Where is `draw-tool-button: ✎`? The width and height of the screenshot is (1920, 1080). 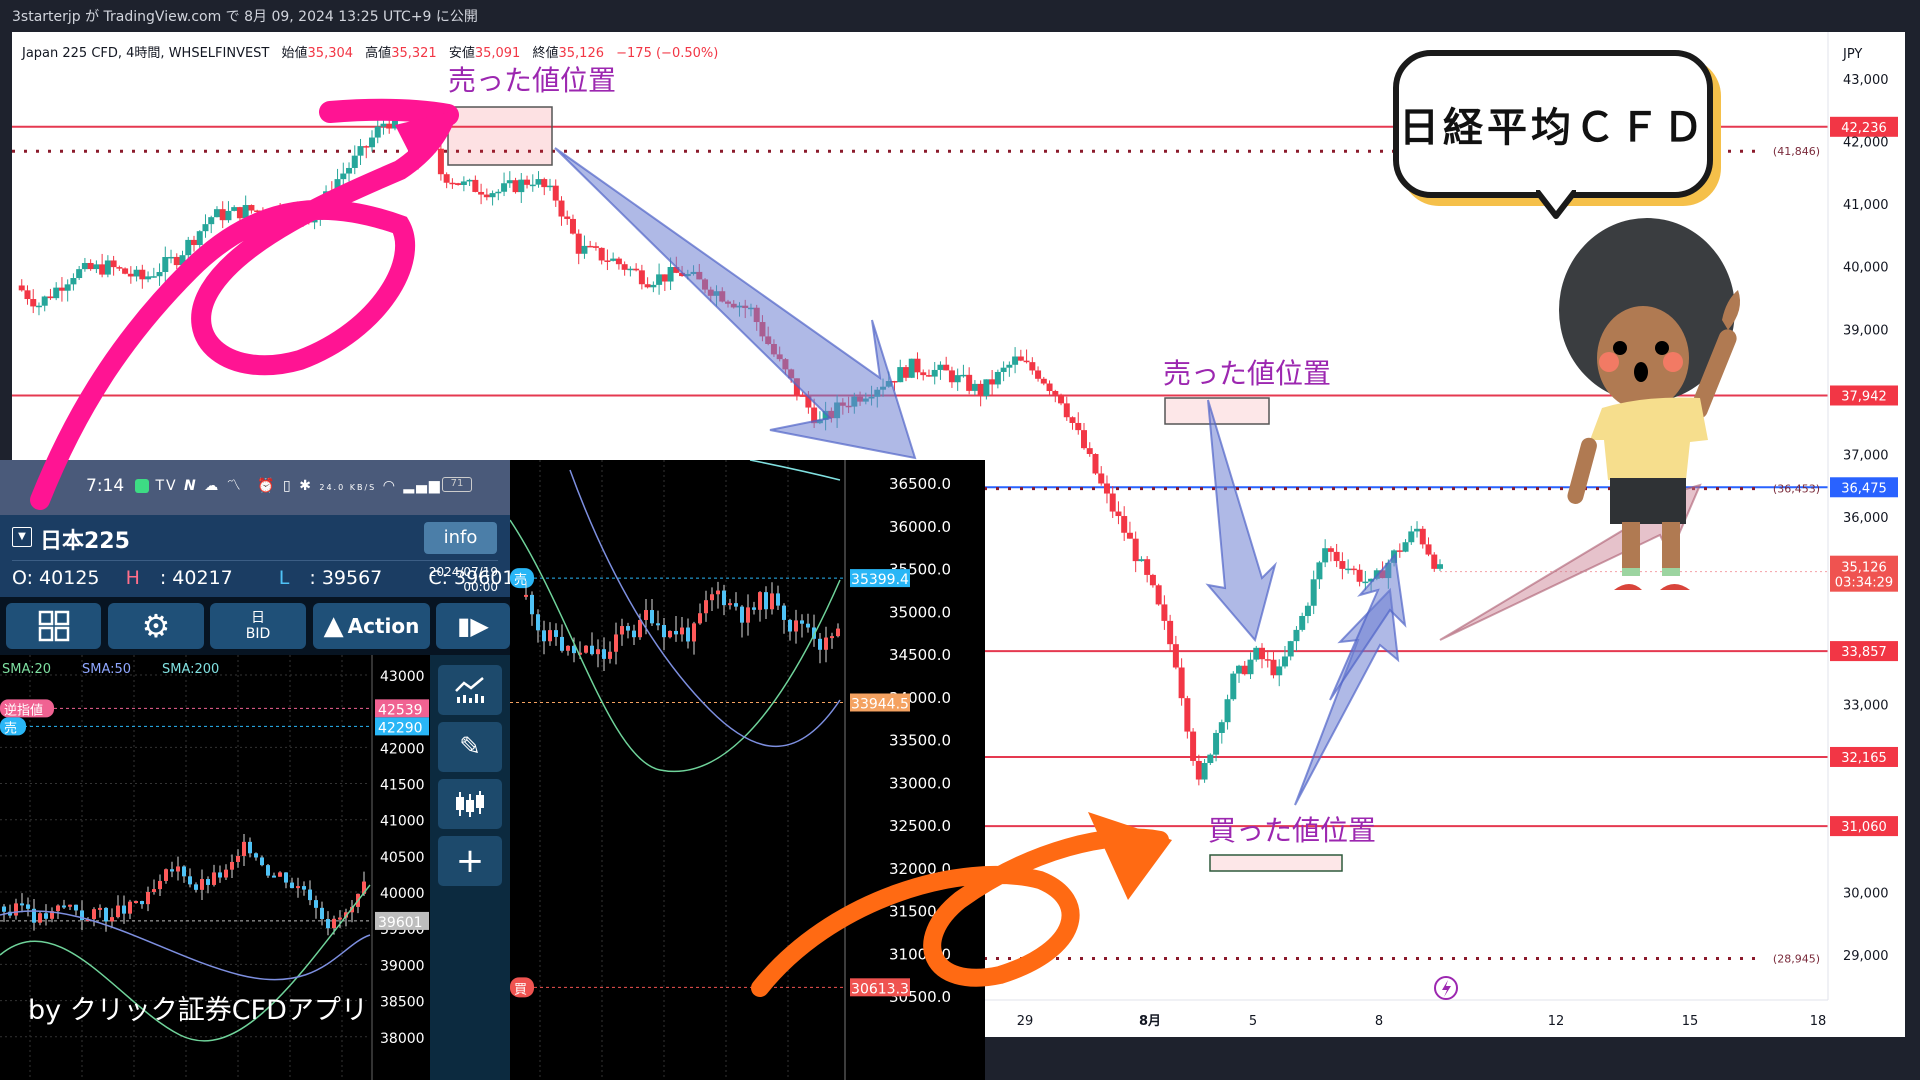
draw-tool-button: ✎ is located at coordinates (470, 747).